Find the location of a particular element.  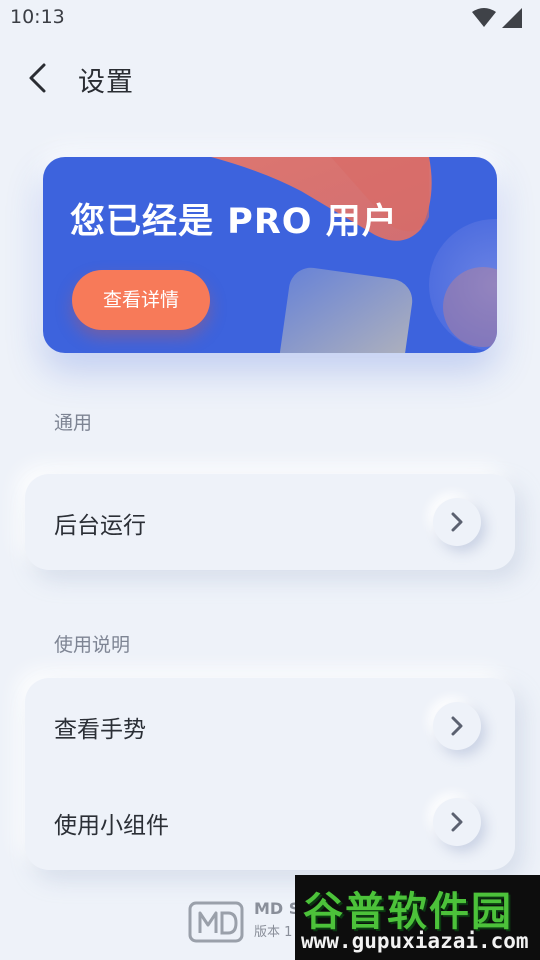

app-name: MD S is located at coordinates (277, 908).